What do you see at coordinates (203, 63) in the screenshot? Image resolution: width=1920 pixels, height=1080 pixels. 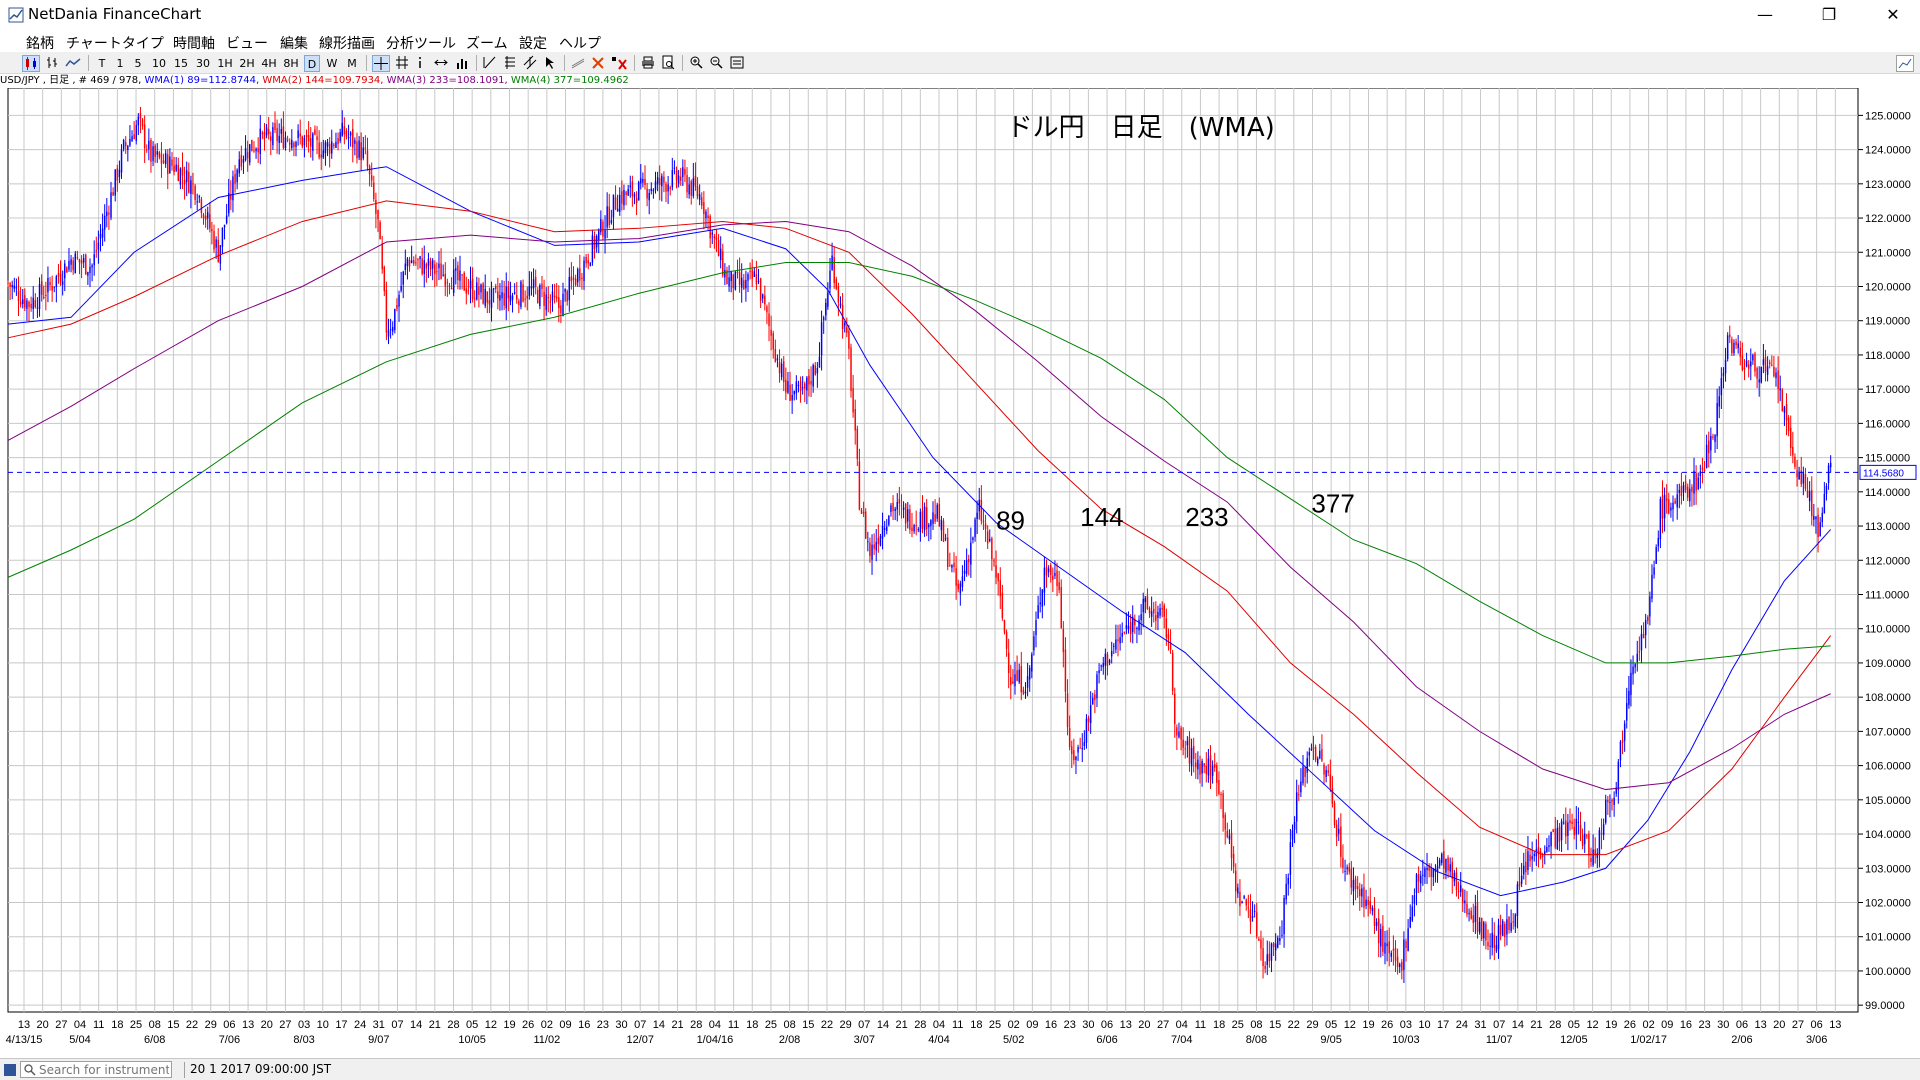 I see `timeframe-30m: 30` at bounding box center [203, 63].